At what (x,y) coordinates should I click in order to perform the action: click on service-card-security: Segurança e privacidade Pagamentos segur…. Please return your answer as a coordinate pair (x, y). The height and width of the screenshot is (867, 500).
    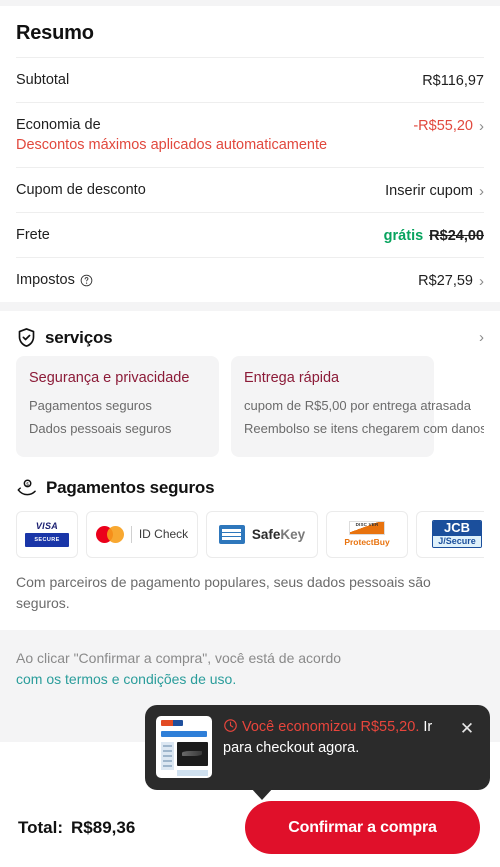
    Looking at the image, I should click on (117, 406).